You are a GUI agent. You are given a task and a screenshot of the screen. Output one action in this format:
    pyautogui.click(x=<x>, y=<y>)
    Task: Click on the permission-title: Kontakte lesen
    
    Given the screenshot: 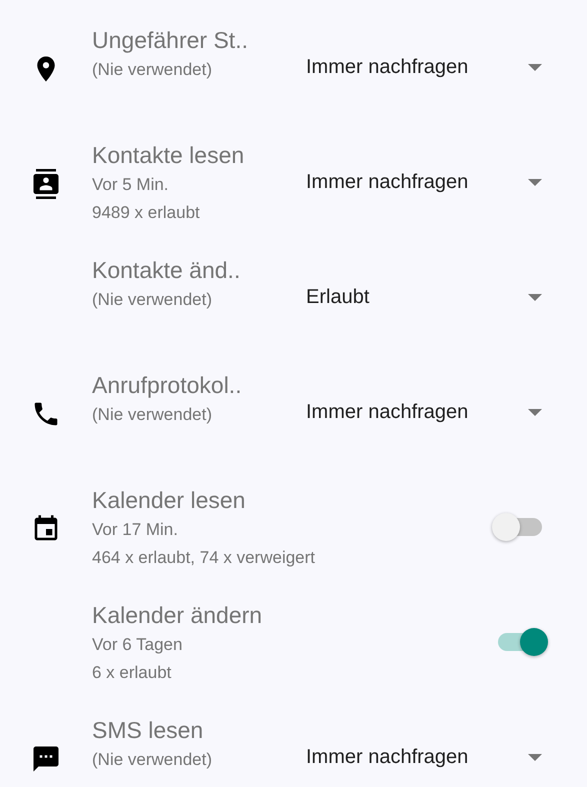 What is the action you would take?
    pyautogui.click(x=168, y=155)
    